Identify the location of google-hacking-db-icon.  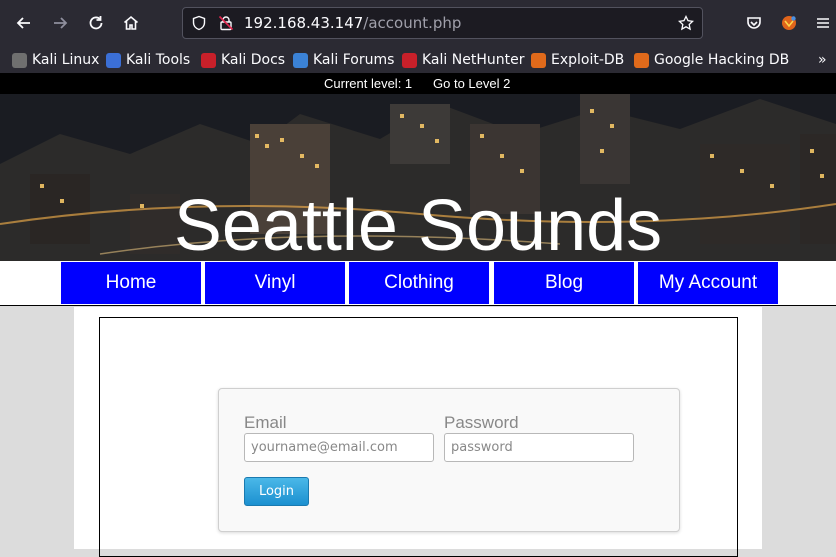
(641, 60).